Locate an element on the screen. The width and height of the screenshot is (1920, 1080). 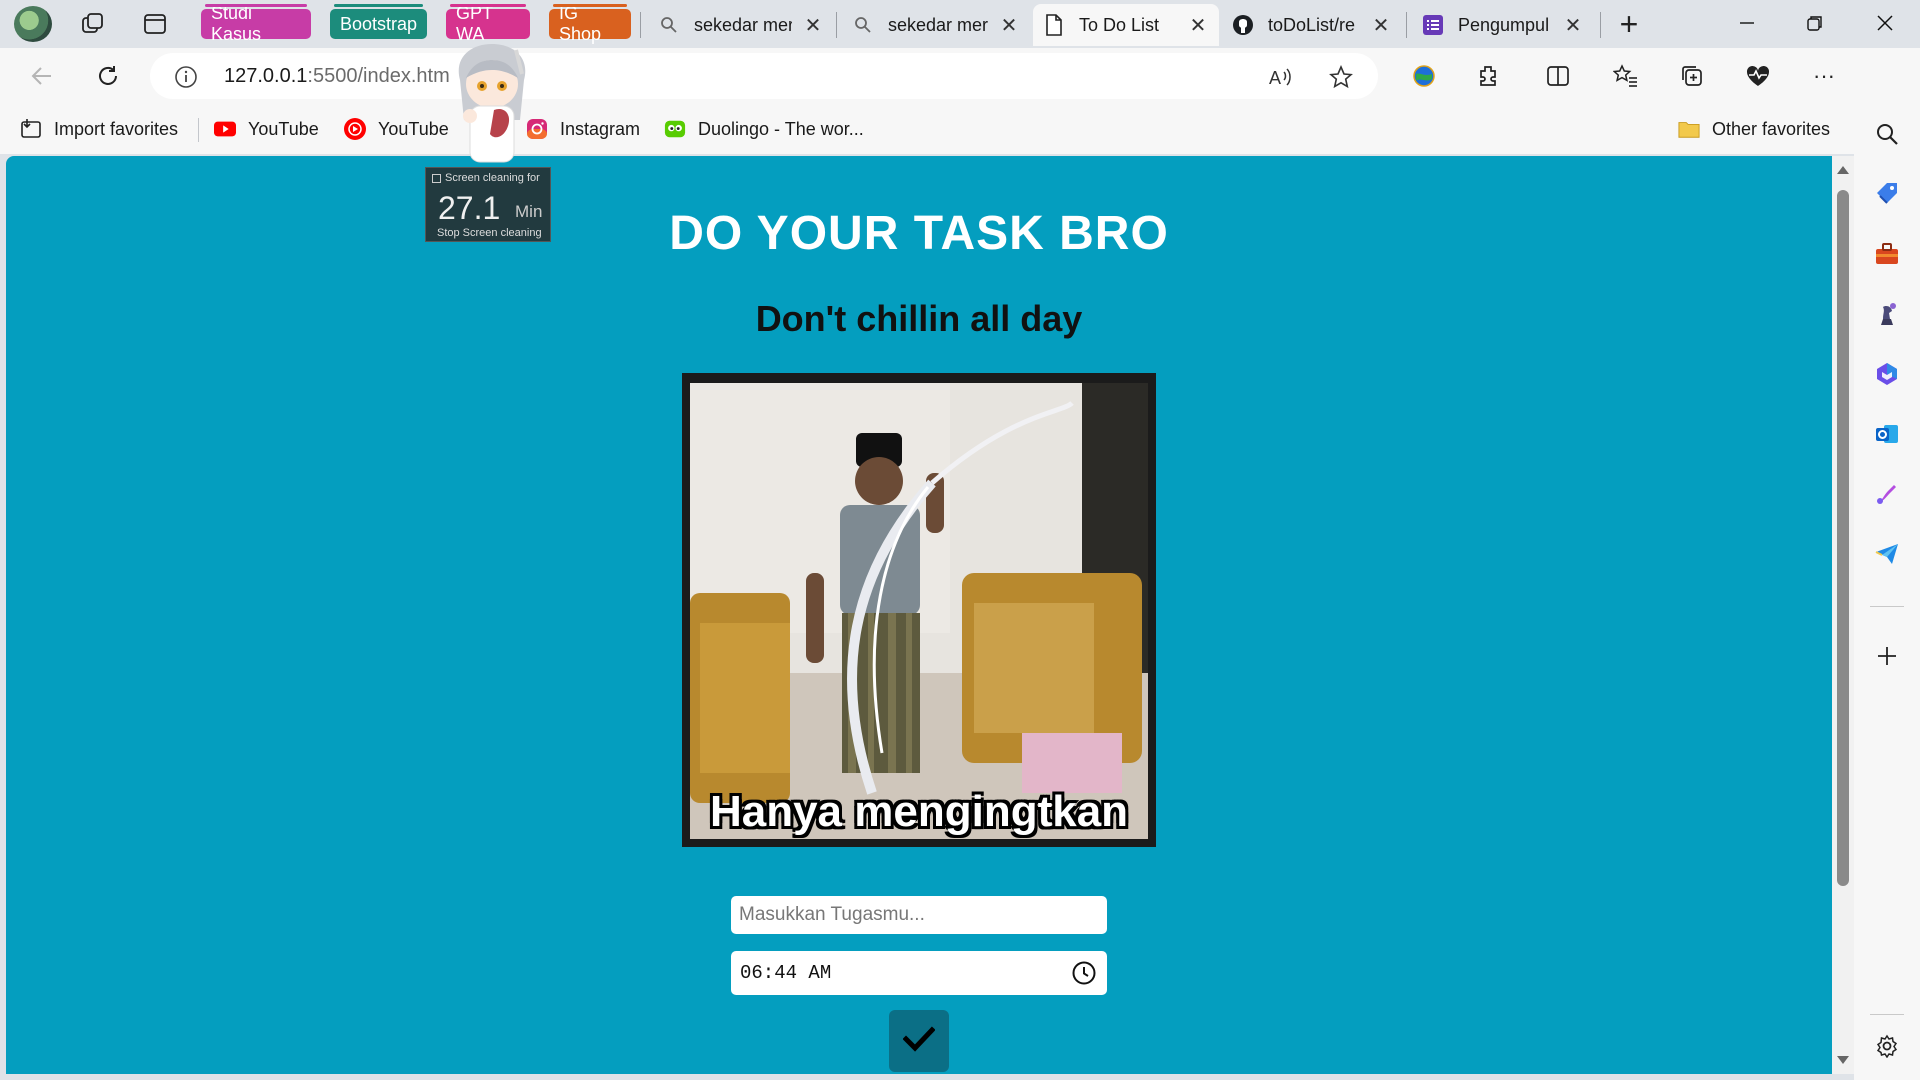
tab-title: sekedar mer is located at coordinates (938, 24).